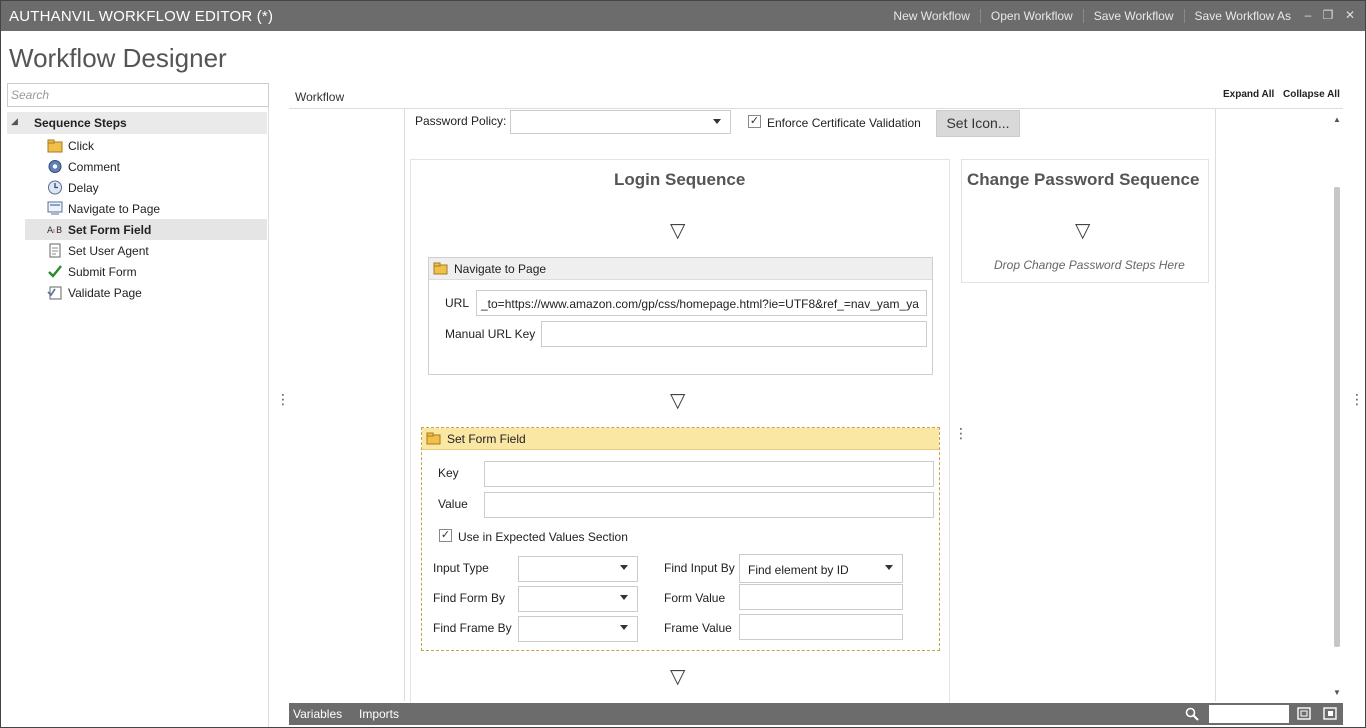 The width and height of the screenshot is (1366, 728). What do you see at coordinates (709, 474) in the screenshot?
I see `key-input` at bounding box center [709, 474].